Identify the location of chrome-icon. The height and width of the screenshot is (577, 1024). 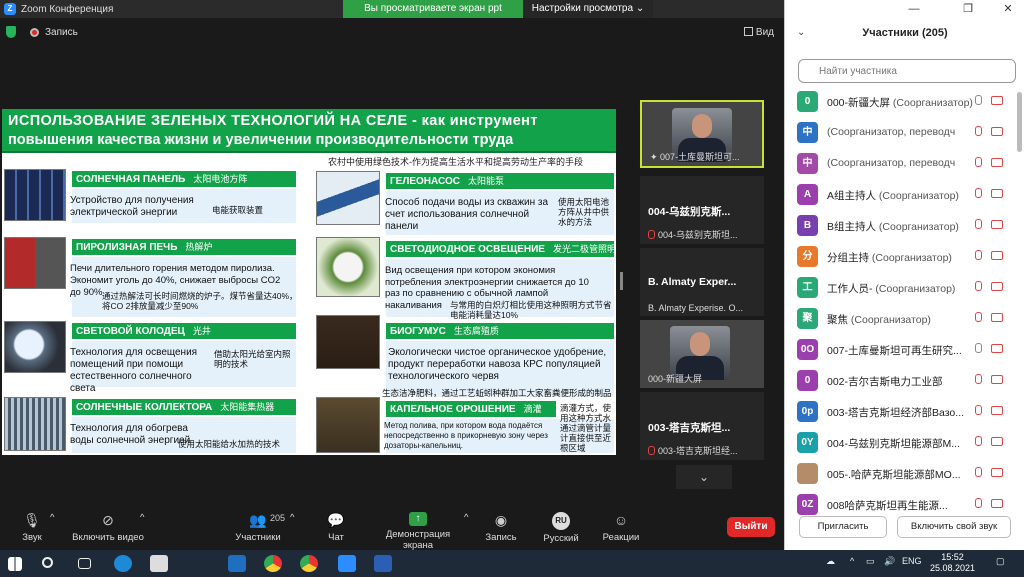
(273, 563).